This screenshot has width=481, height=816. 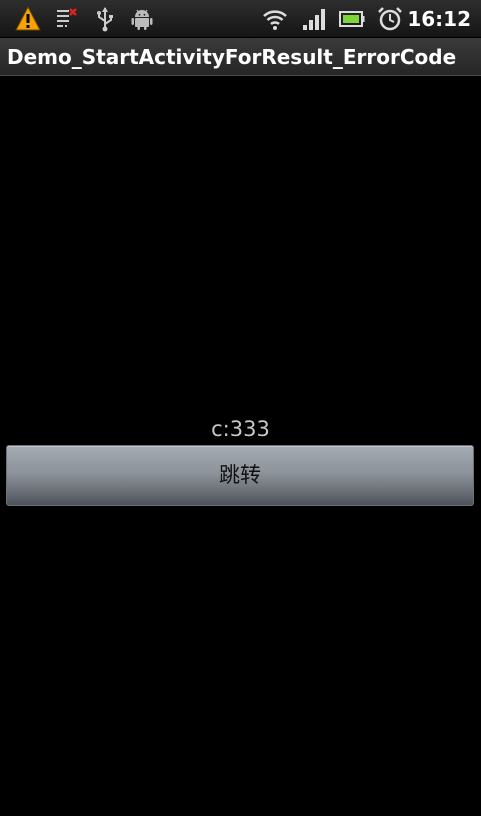 What do you see at coordinates (352, 19) in the screenshot?
I see `battery-icon` at bounding box center [352, 19].